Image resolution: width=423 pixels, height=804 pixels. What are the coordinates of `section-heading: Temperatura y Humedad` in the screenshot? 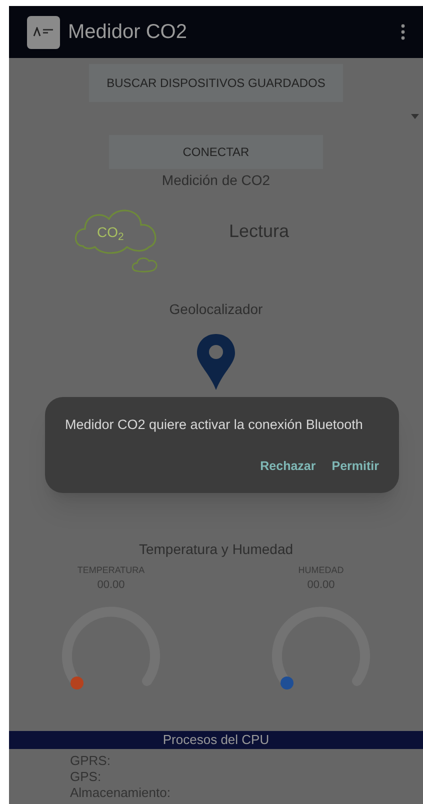 It's located at (216, 549).